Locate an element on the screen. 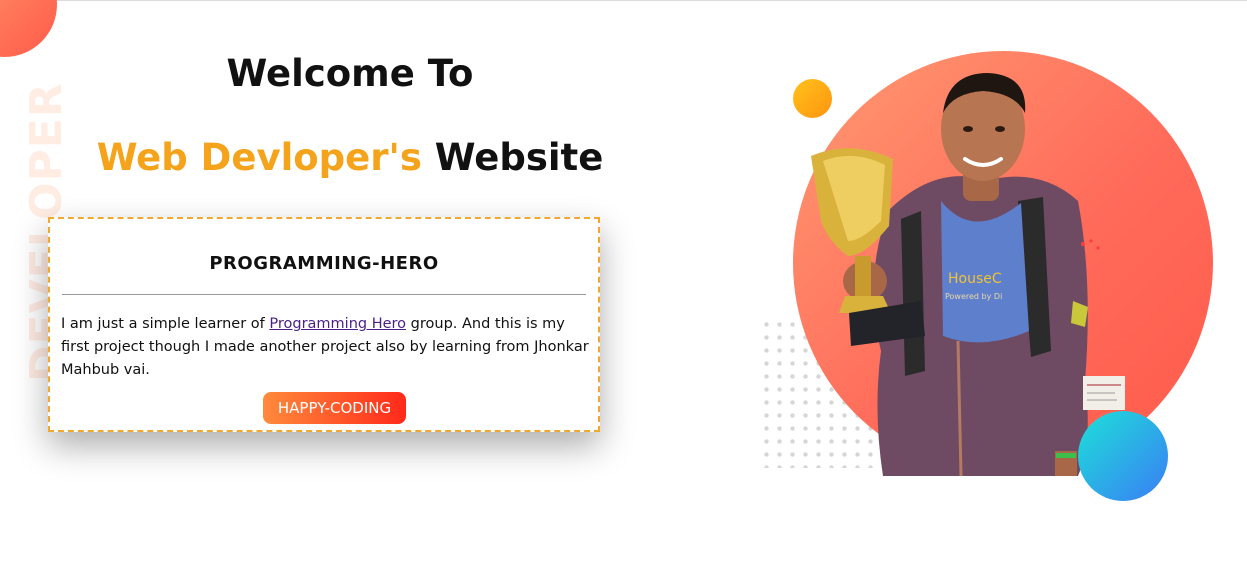  card-title: PROGRAMMING-HERO is located at coordinates (324, 263).